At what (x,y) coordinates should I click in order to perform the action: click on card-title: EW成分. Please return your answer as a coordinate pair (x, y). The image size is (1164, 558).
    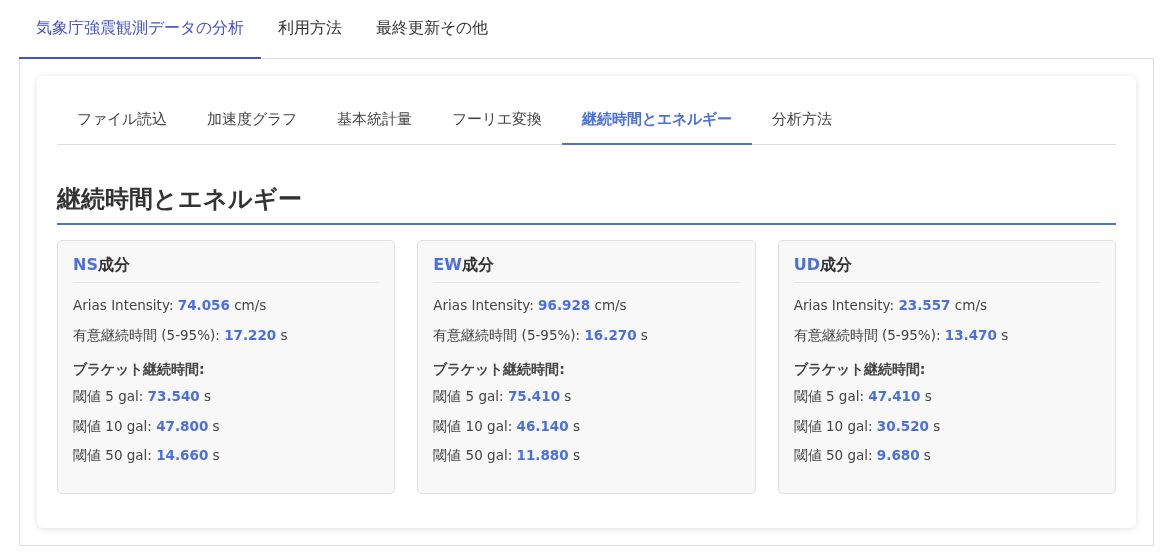
    Looking at the image, I should click on (586, 269).